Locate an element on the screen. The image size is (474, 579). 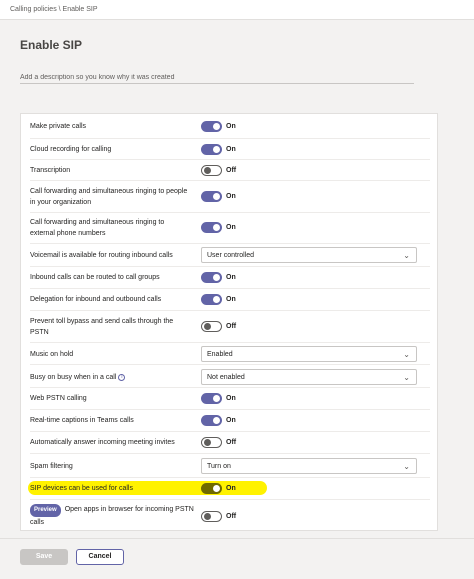
setting-row-cloud-recording: Cloud recording for calling On is located at coordinates (230, 149).